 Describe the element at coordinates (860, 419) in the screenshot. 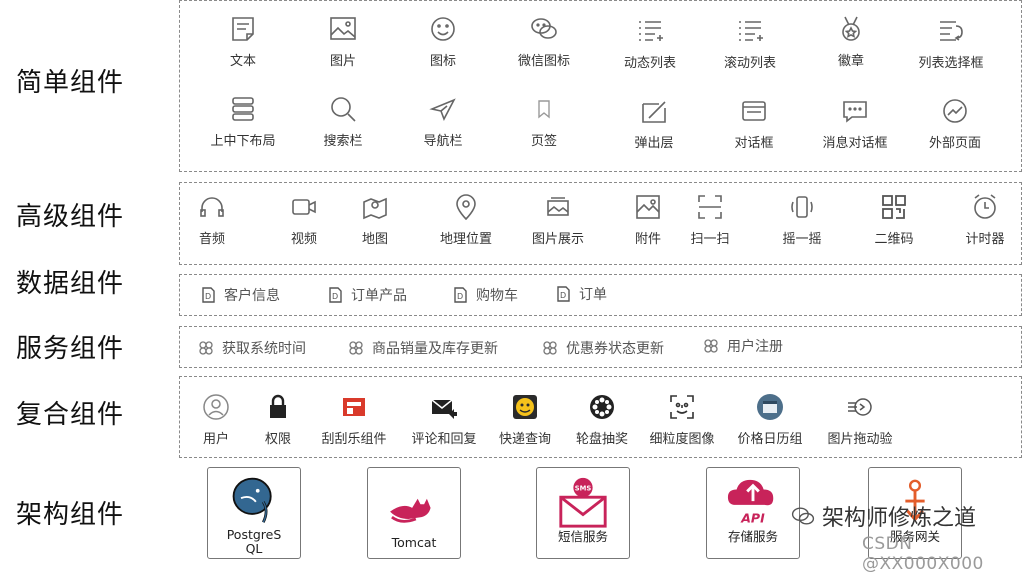

I see `composite-image-drag-verify: 图片拖动验` at that location.